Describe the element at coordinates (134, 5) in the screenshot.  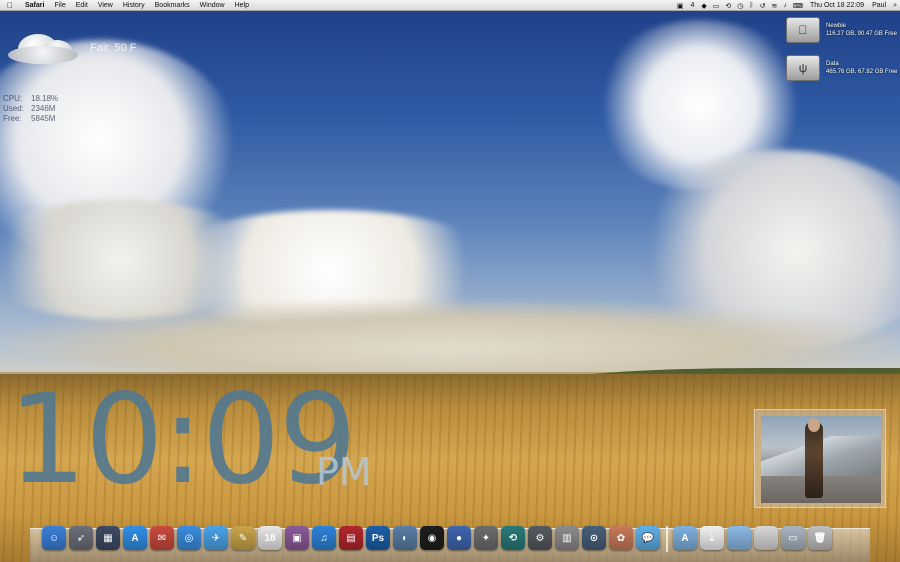
I see `menu-history: History` at that location.